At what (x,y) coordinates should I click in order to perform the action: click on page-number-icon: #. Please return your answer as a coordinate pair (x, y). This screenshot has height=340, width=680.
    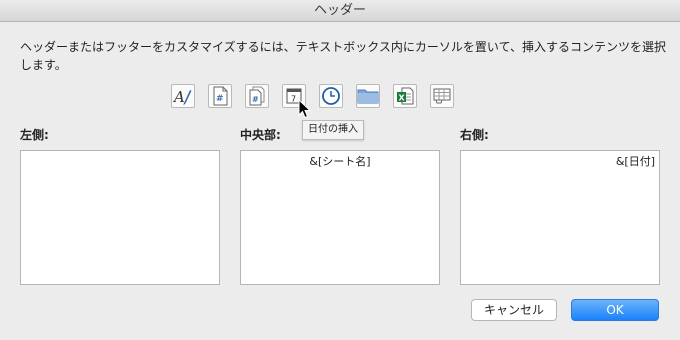
    Looking at the image, I should click on (220, 96).